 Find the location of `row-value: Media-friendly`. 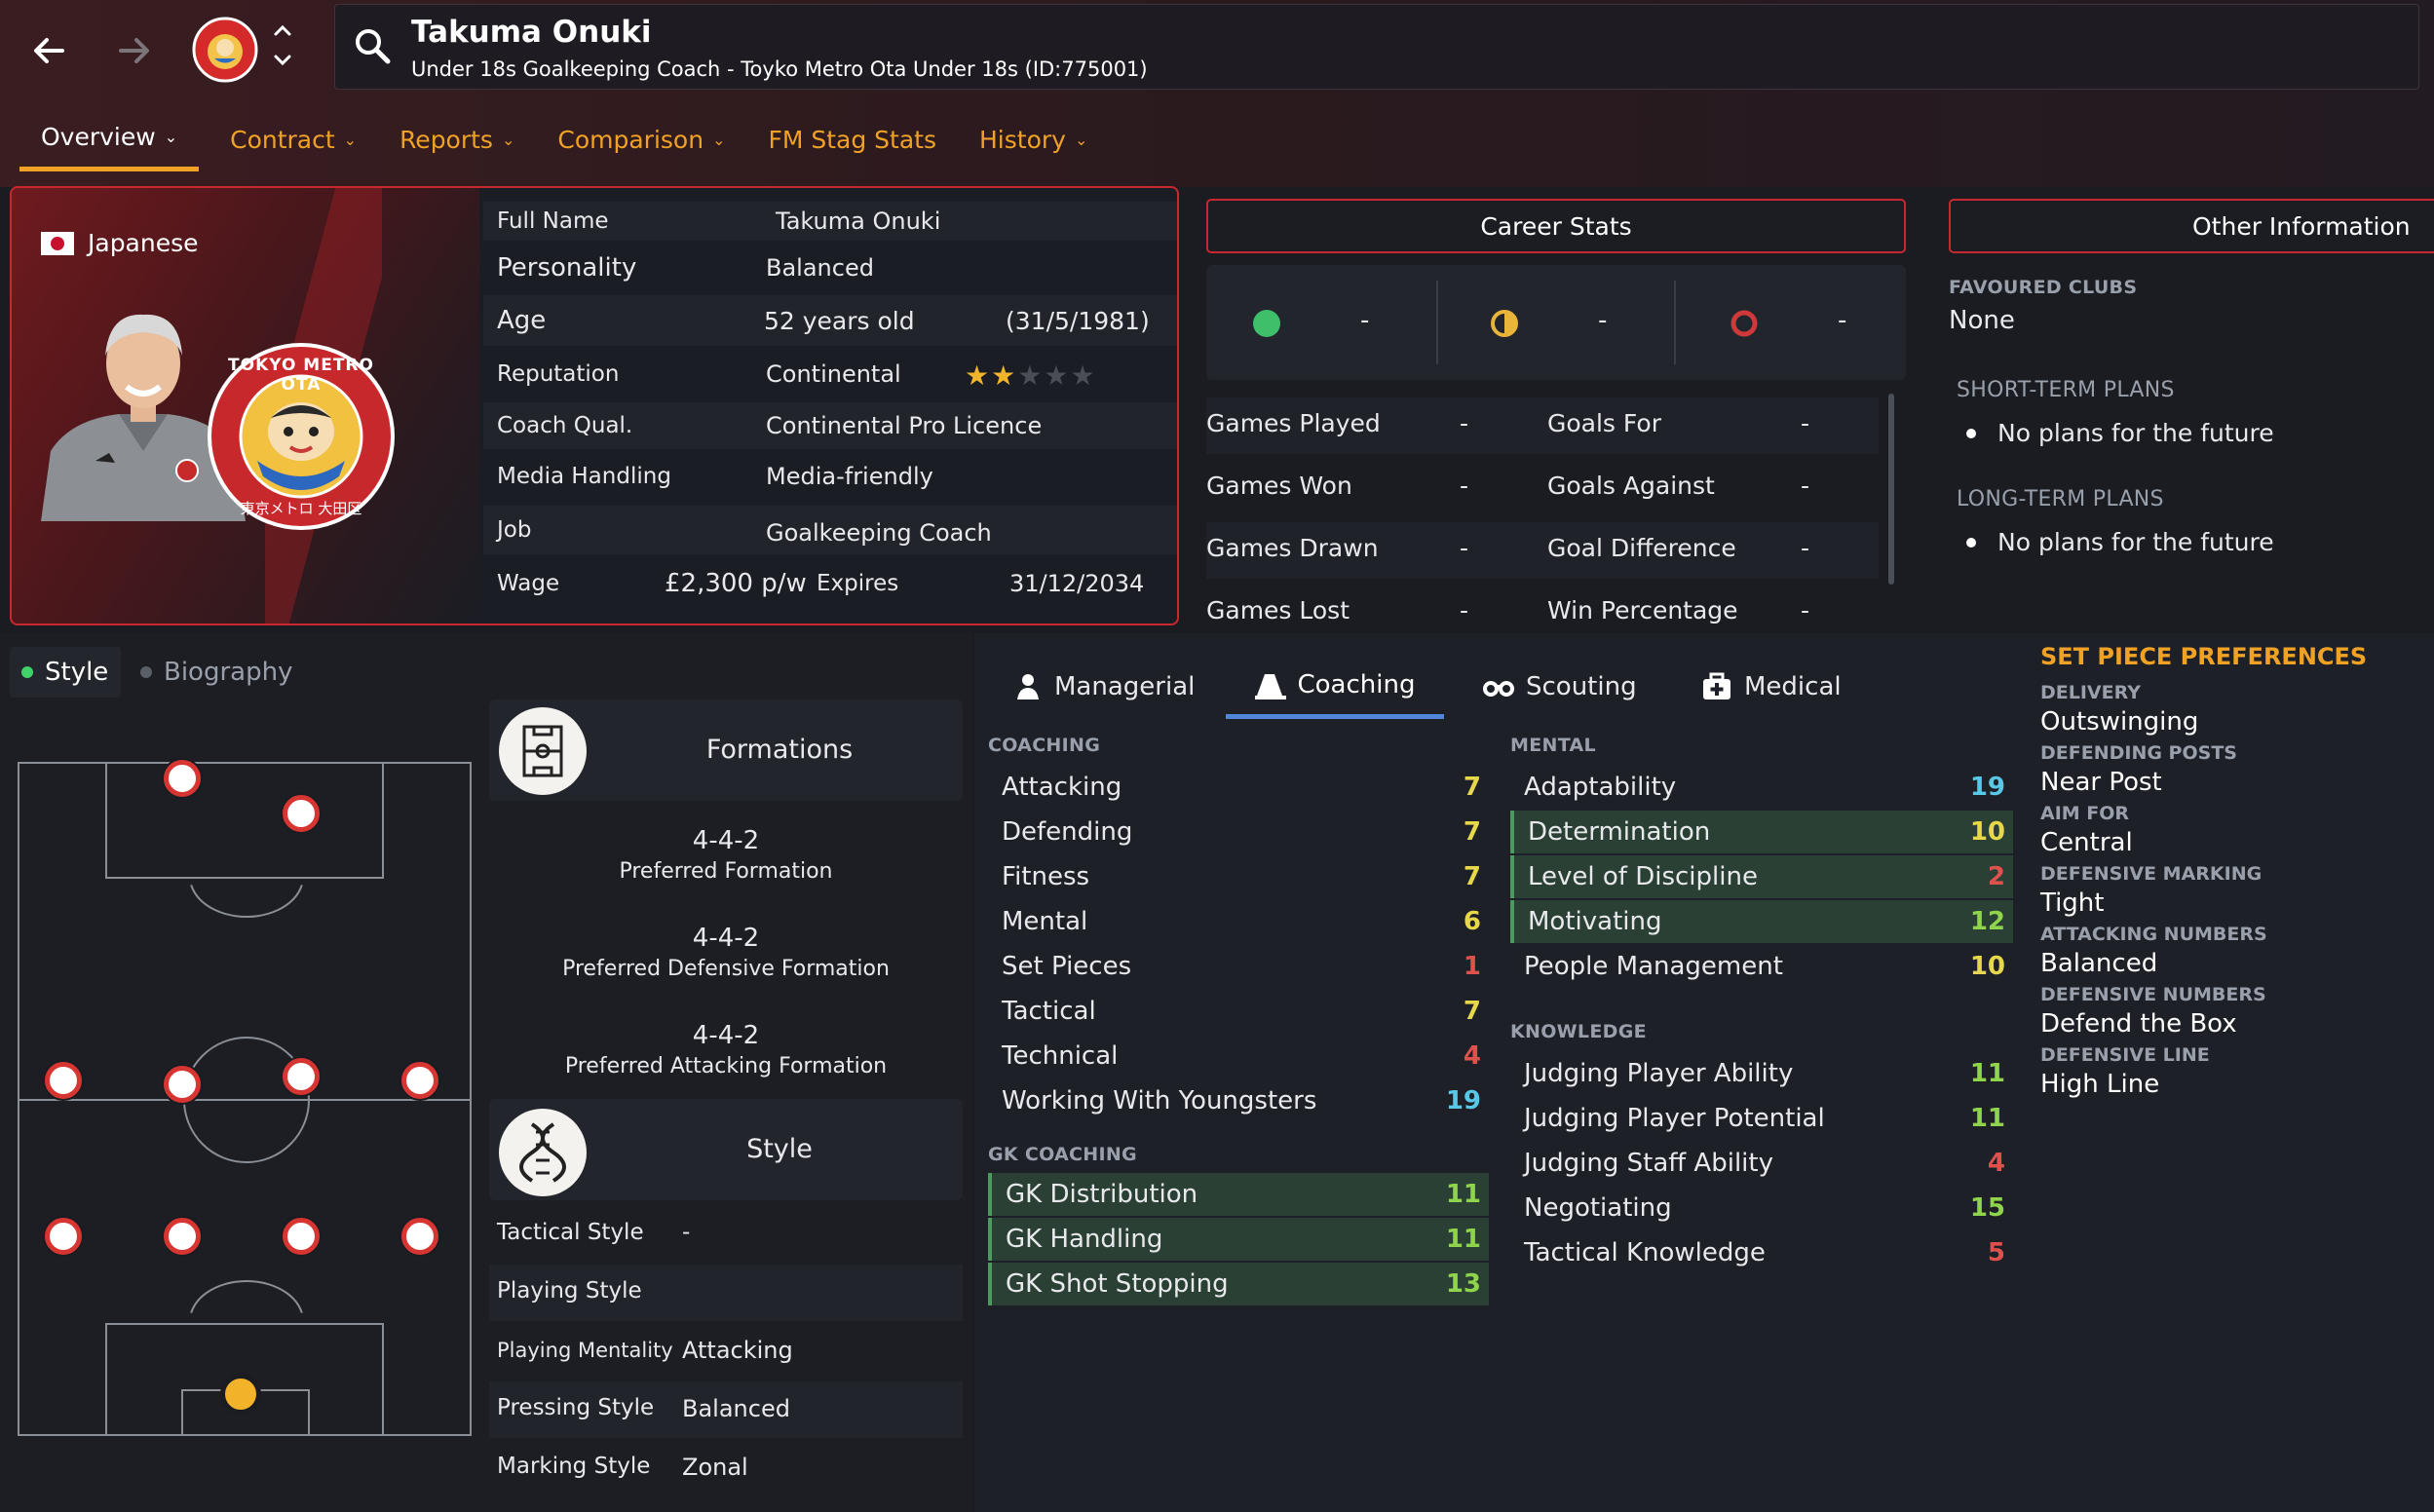

row-value: Media-friendly is located at coordinates (849, 477).